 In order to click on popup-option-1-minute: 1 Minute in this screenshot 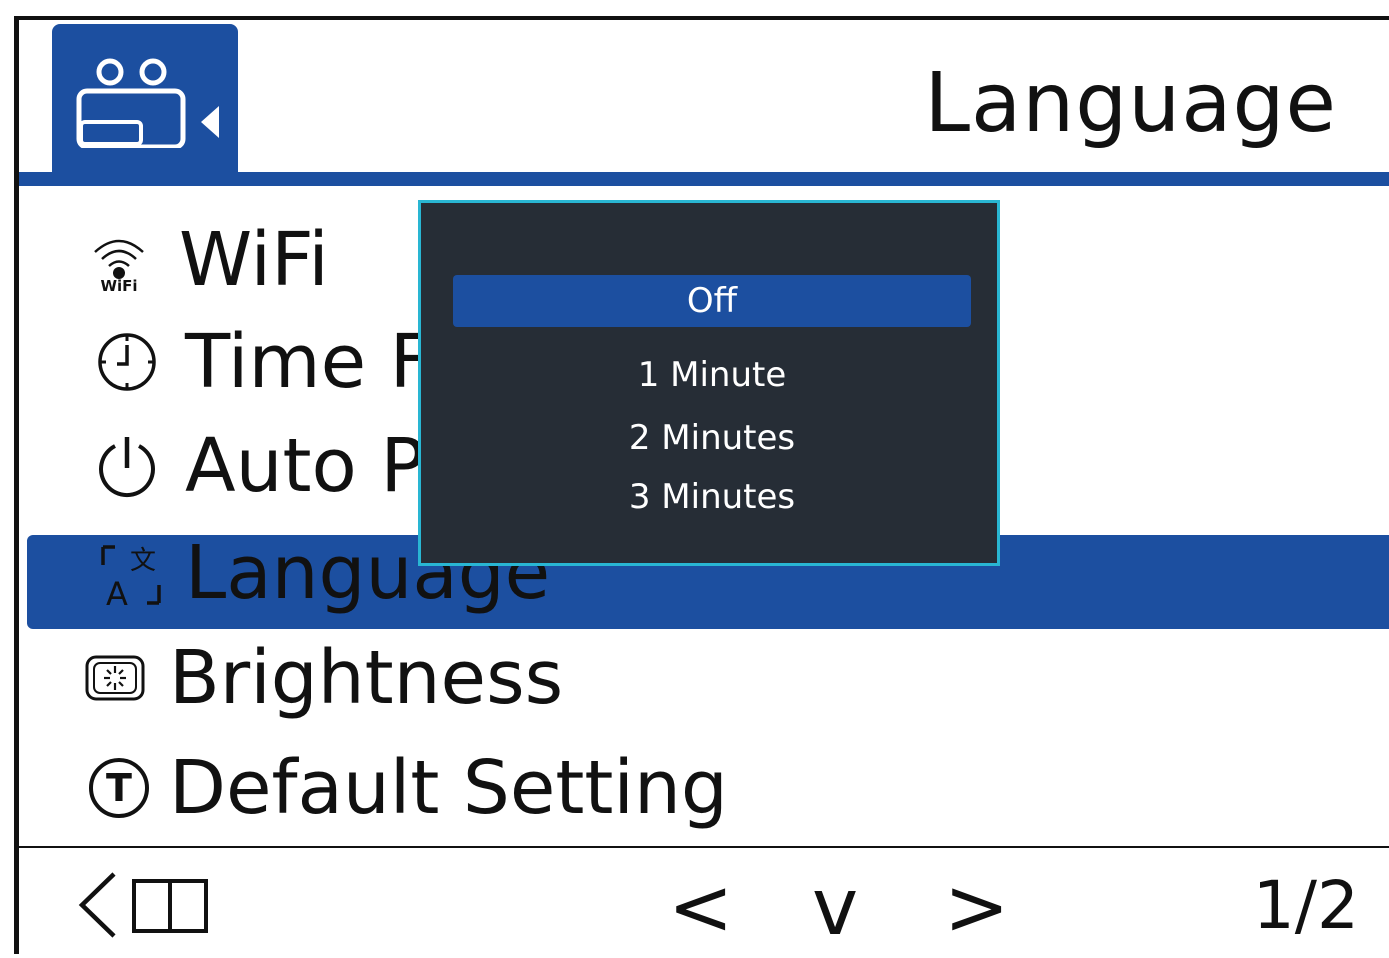, I will do `click(712, 375)`.